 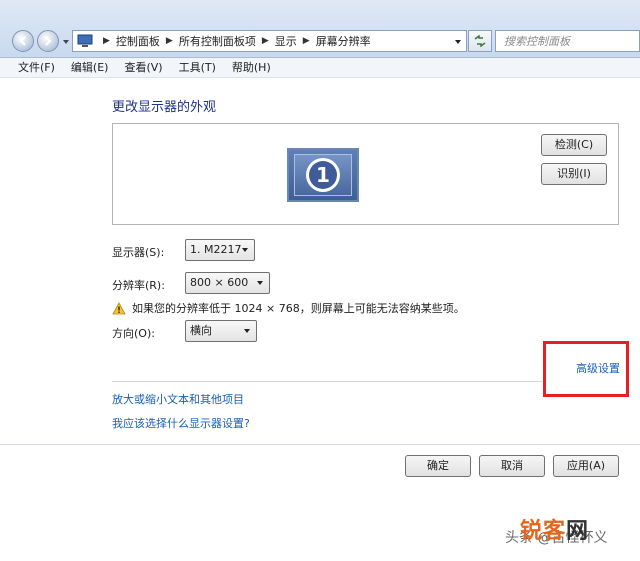 I want to click on search-input: 搜索控制面板, so click(x=567, y=41).